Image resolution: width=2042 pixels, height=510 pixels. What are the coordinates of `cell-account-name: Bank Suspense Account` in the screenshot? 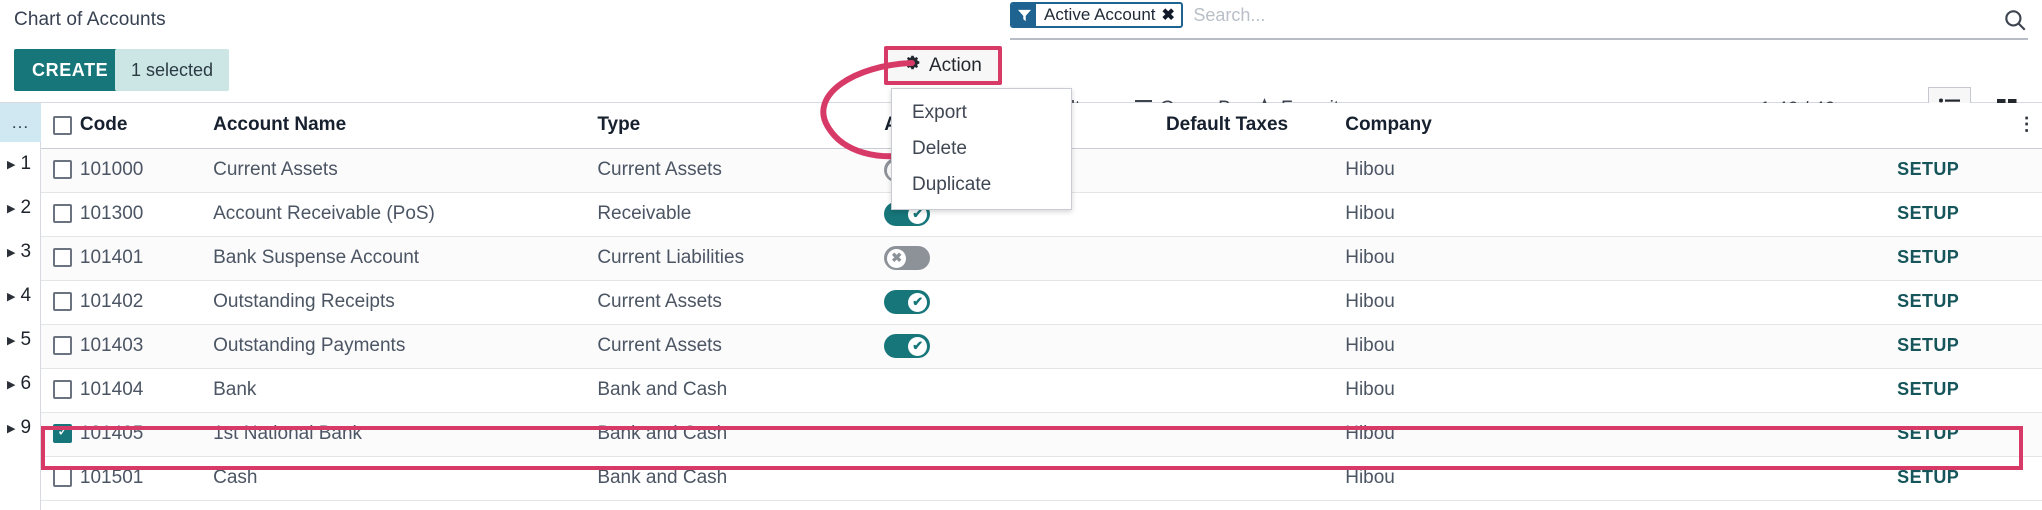 It's located at (405, 258).